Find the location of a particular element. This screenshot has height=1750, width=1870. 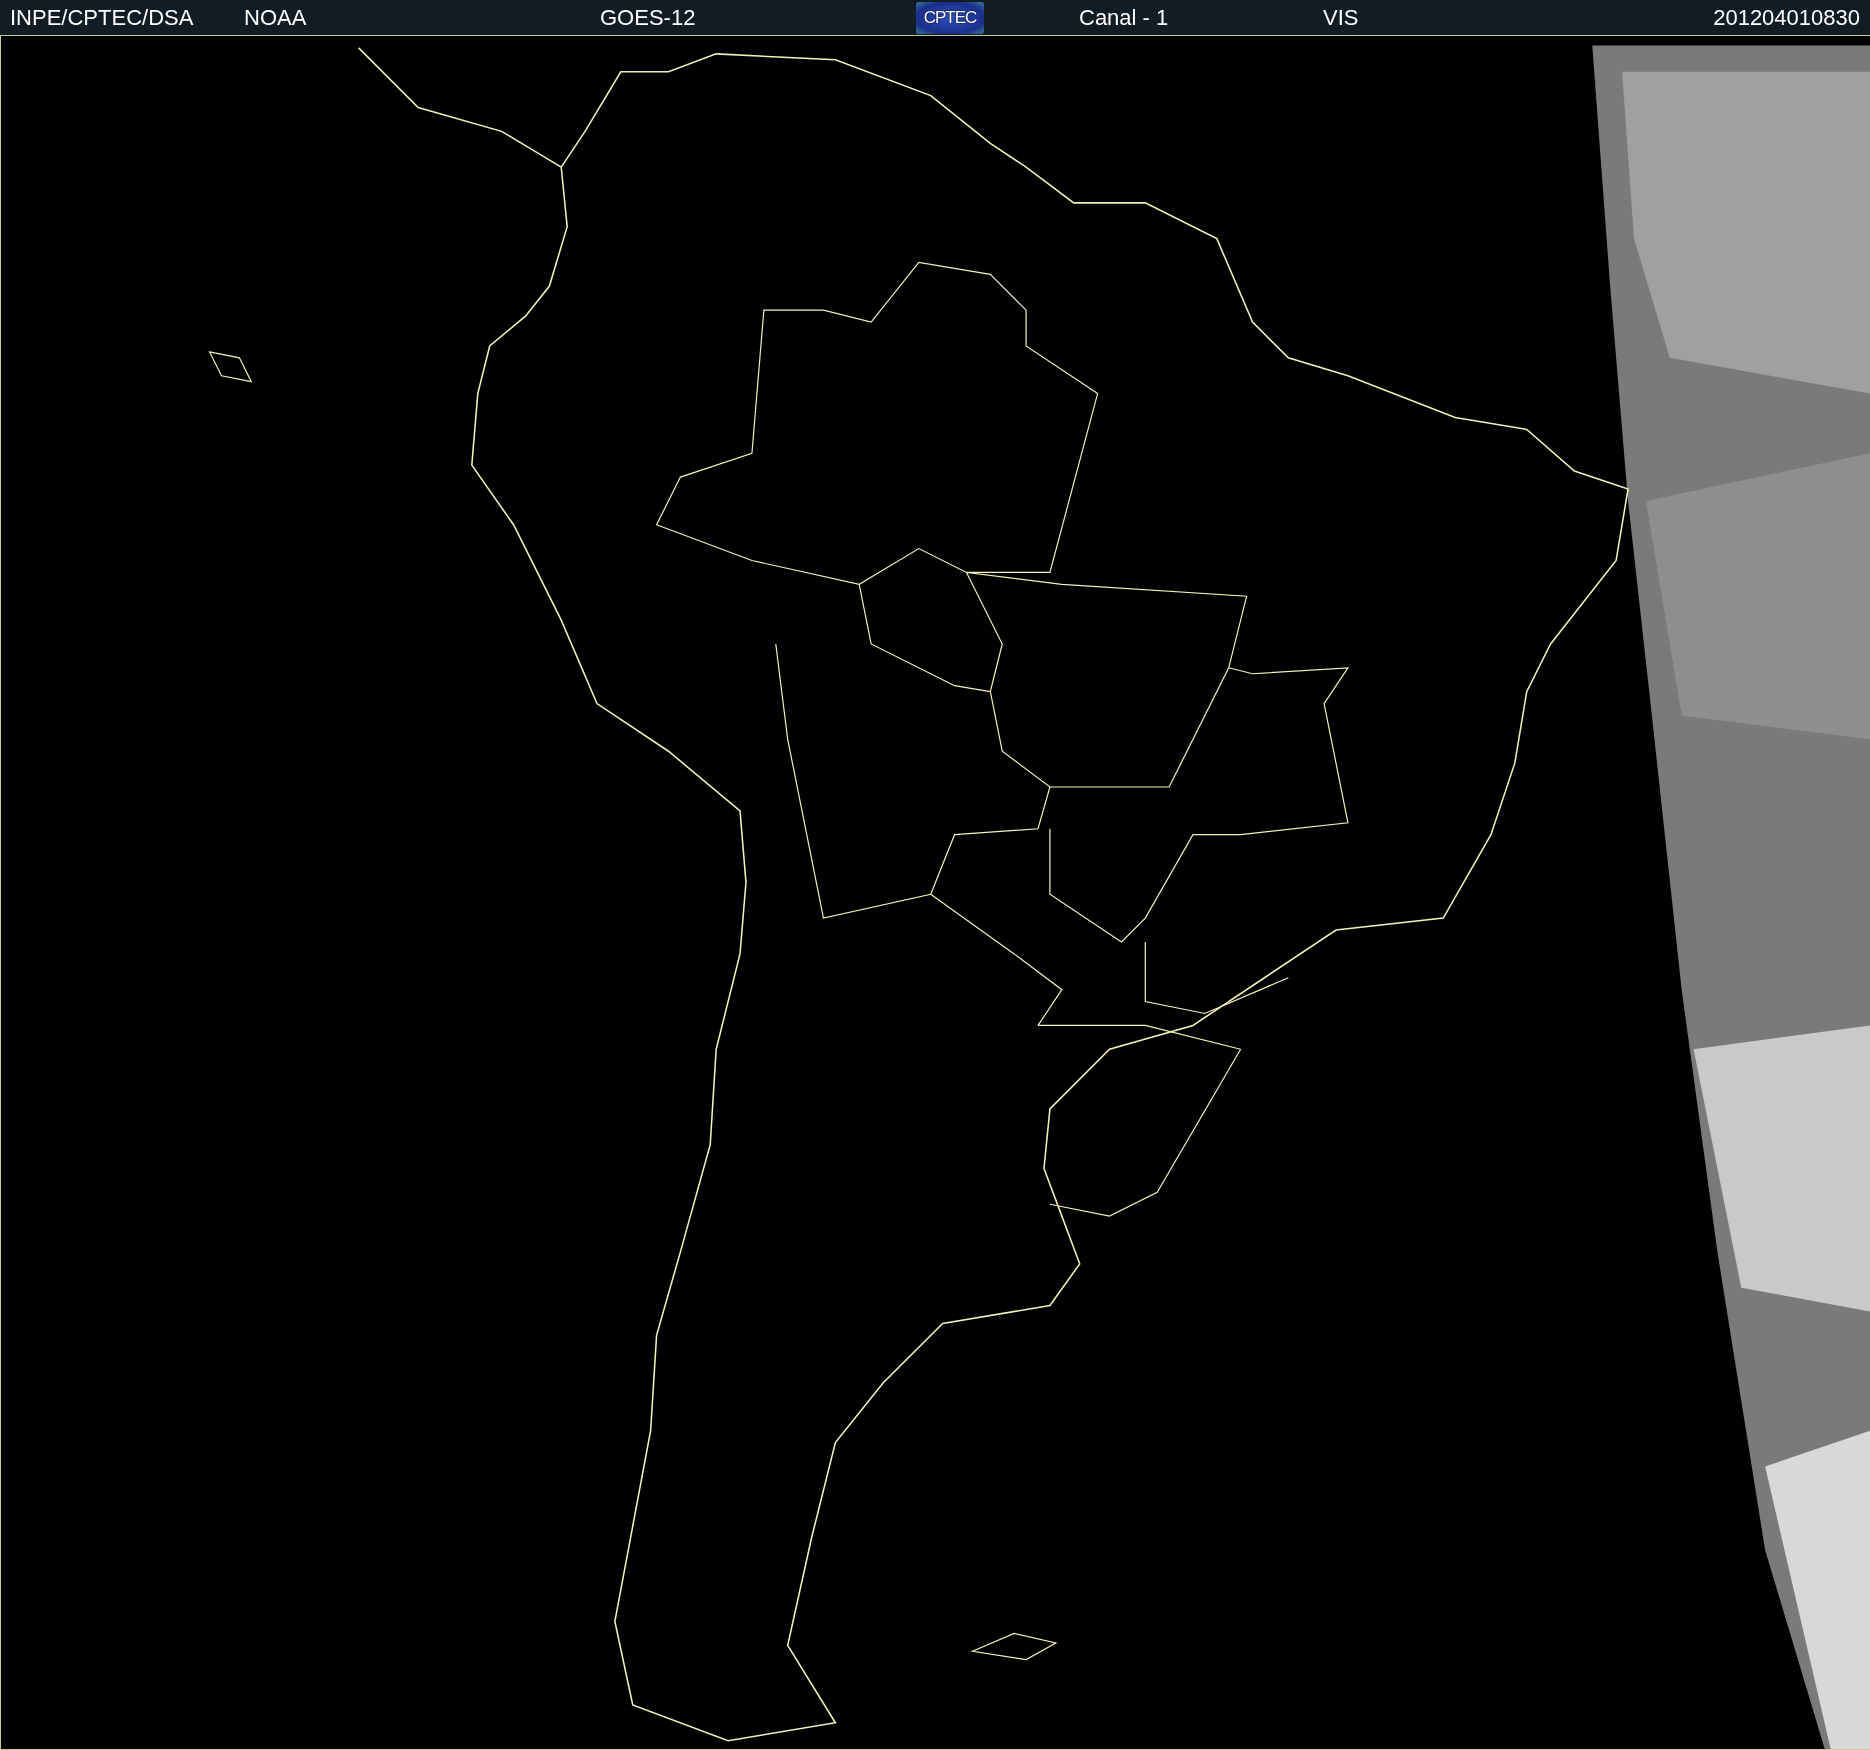

header-label: INPE/CPTEC/DSA is located at coordinates (102, 17).